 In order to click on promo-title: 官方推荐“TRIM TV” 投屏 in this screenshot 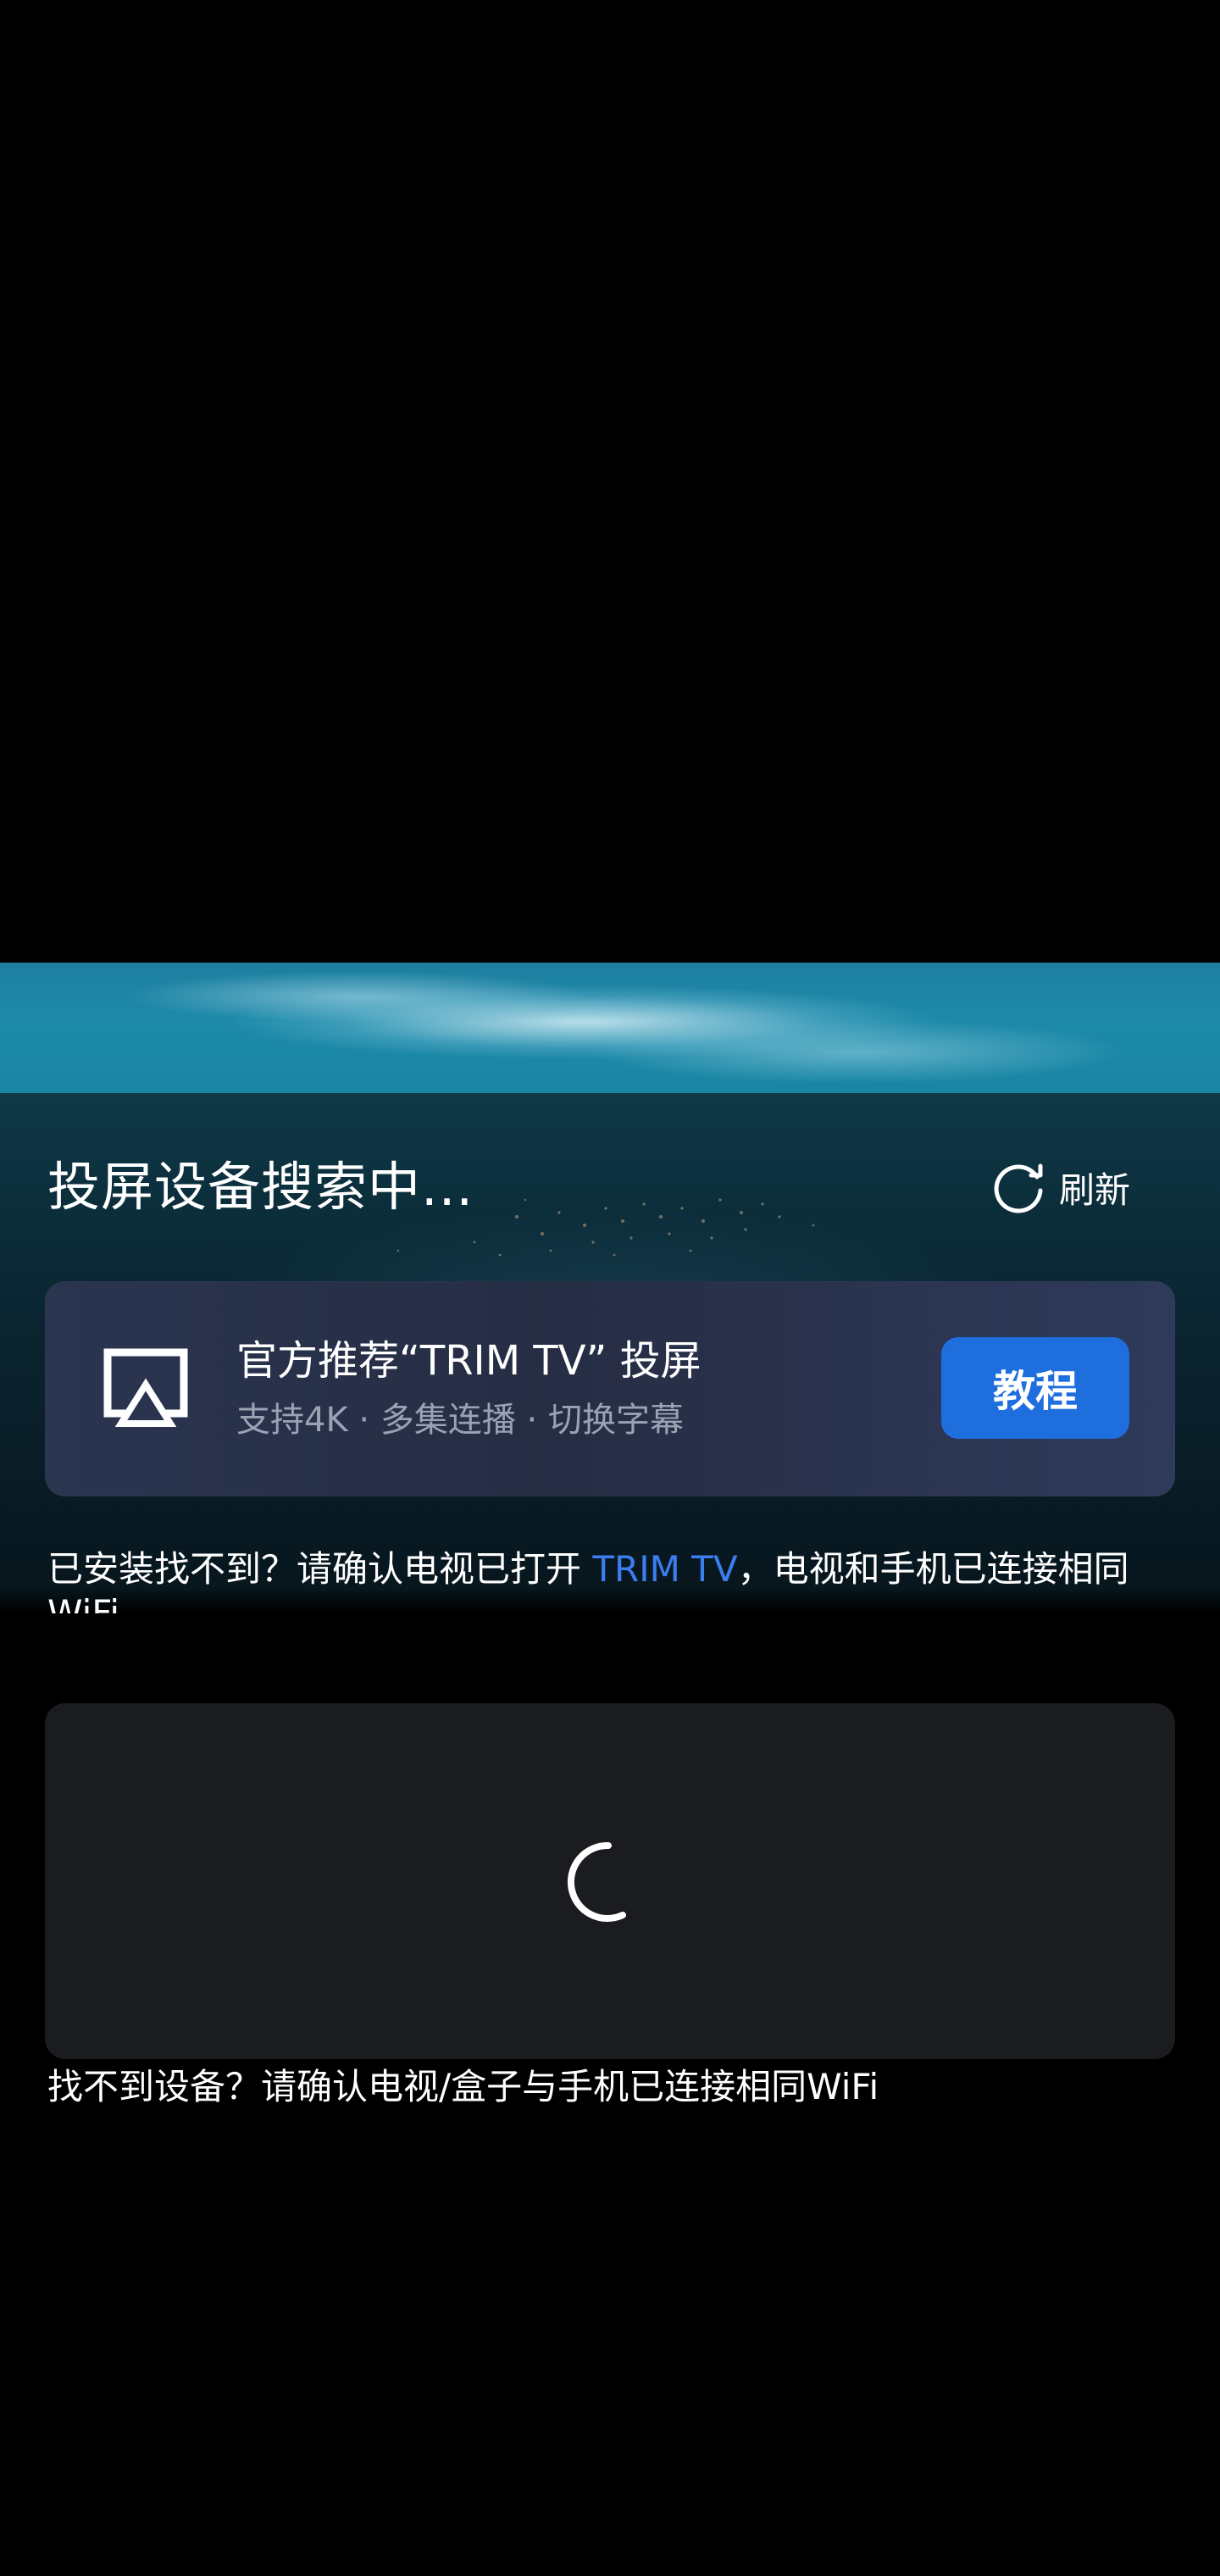, I will do `click(469, 1361)`.